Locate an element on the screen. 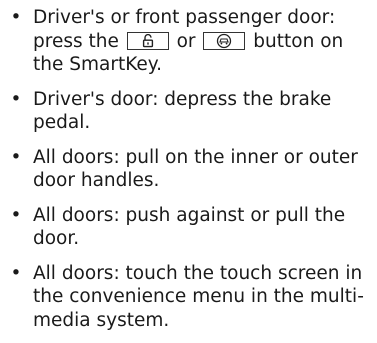  car-icon is located at coordinates (224, 40).